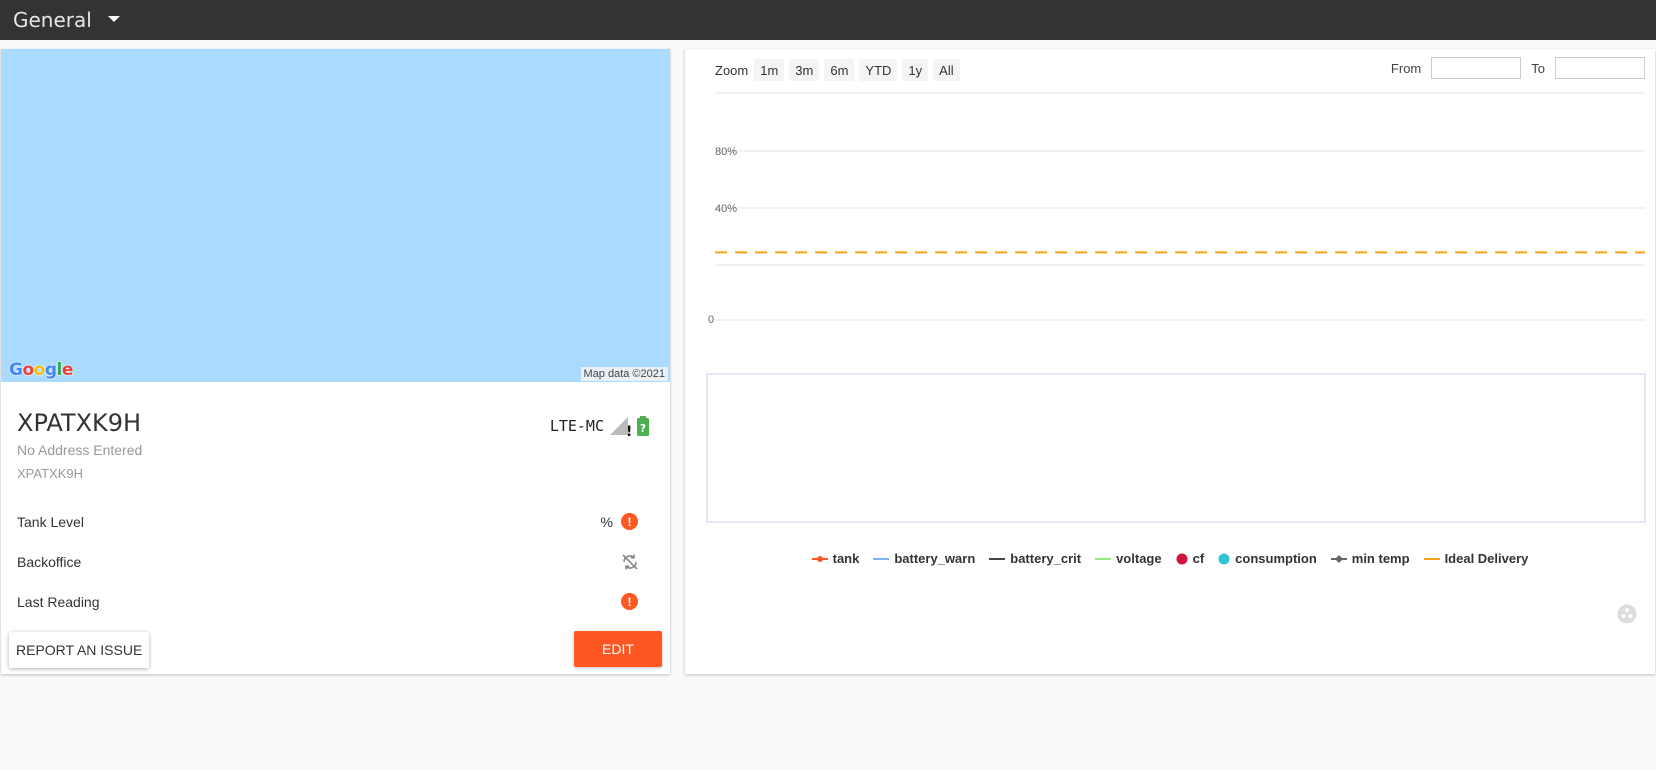 This screenshot has height=770, width=1656. Describe the element at coordinates (711, 320) in the screenshot. I see `y-tick-label: 0` at that location.